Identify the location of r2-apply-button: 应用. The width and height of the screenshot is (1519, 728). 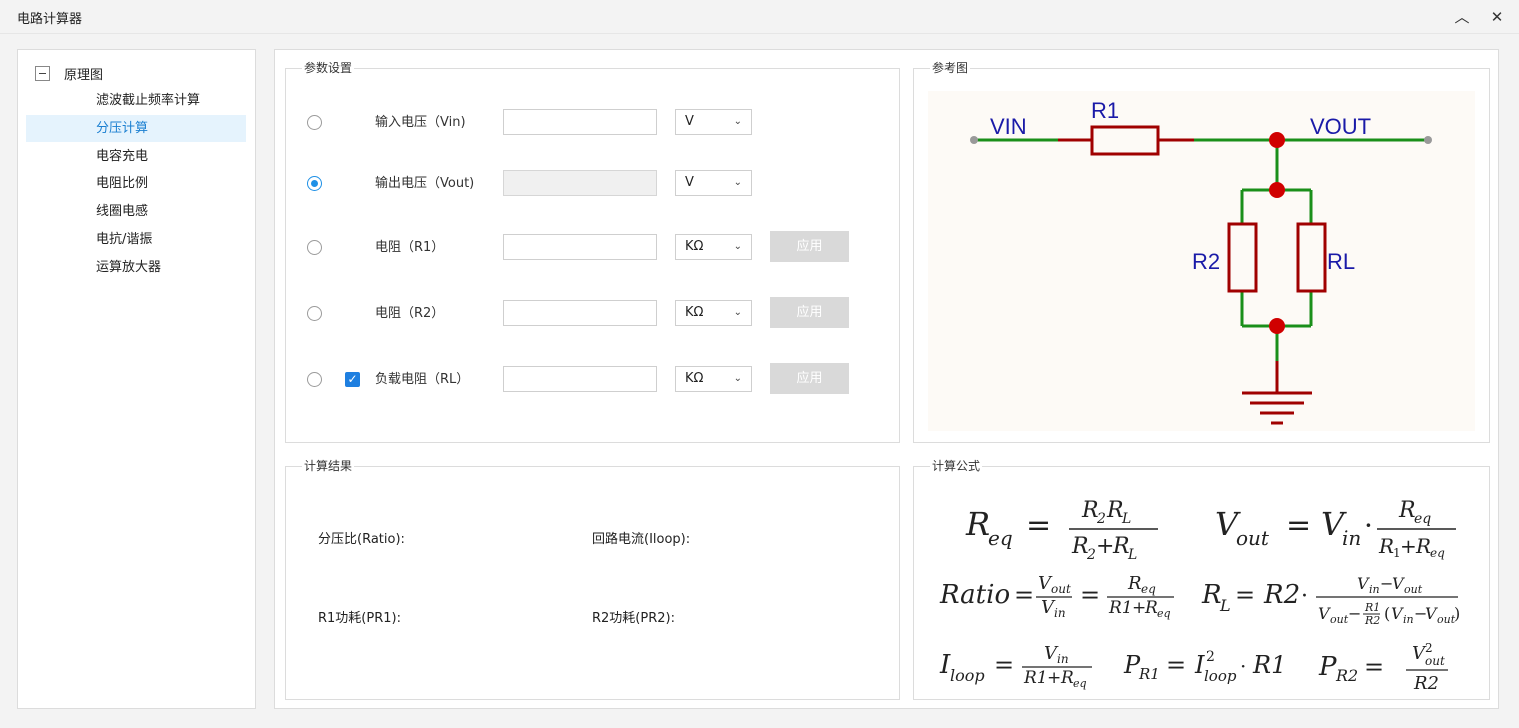
(809, 312).